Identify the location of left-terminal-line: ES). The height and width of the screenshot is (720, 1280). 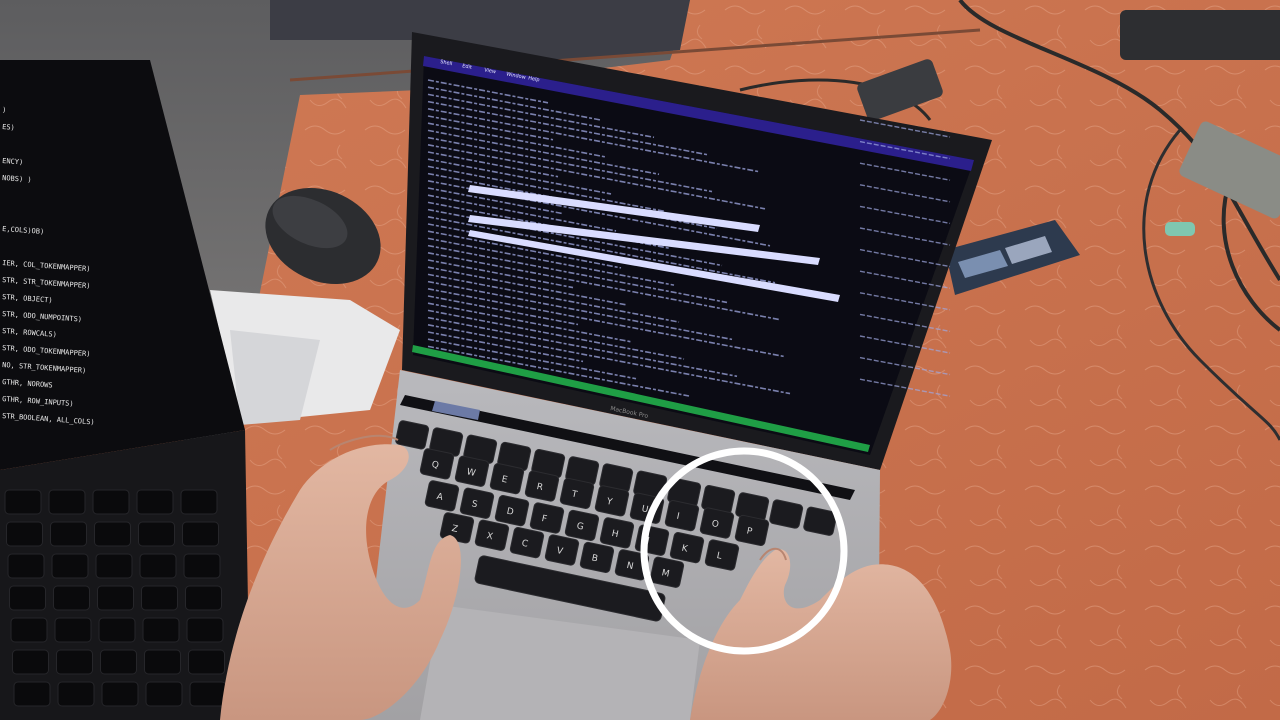
(8, 127).